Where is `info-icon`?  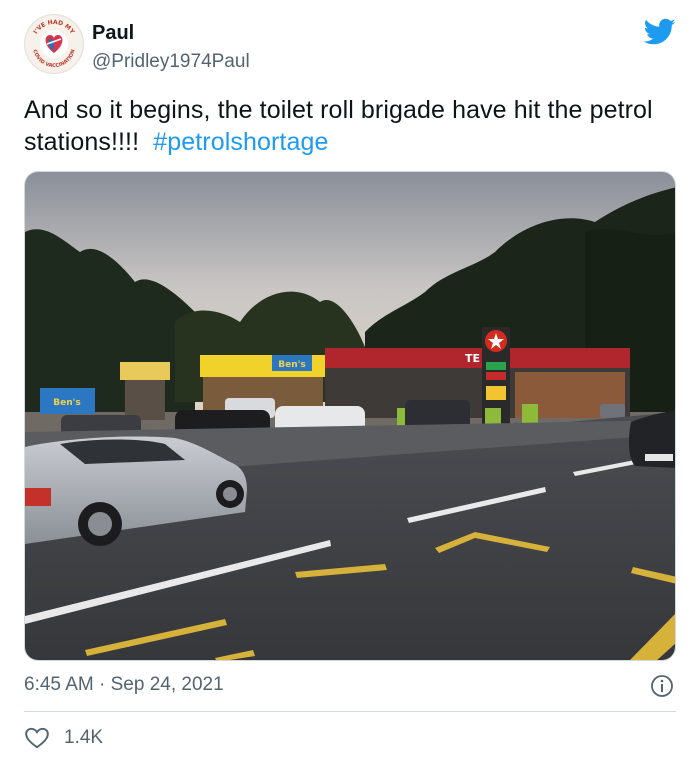 info-icon is located at coordinates (662, 686).